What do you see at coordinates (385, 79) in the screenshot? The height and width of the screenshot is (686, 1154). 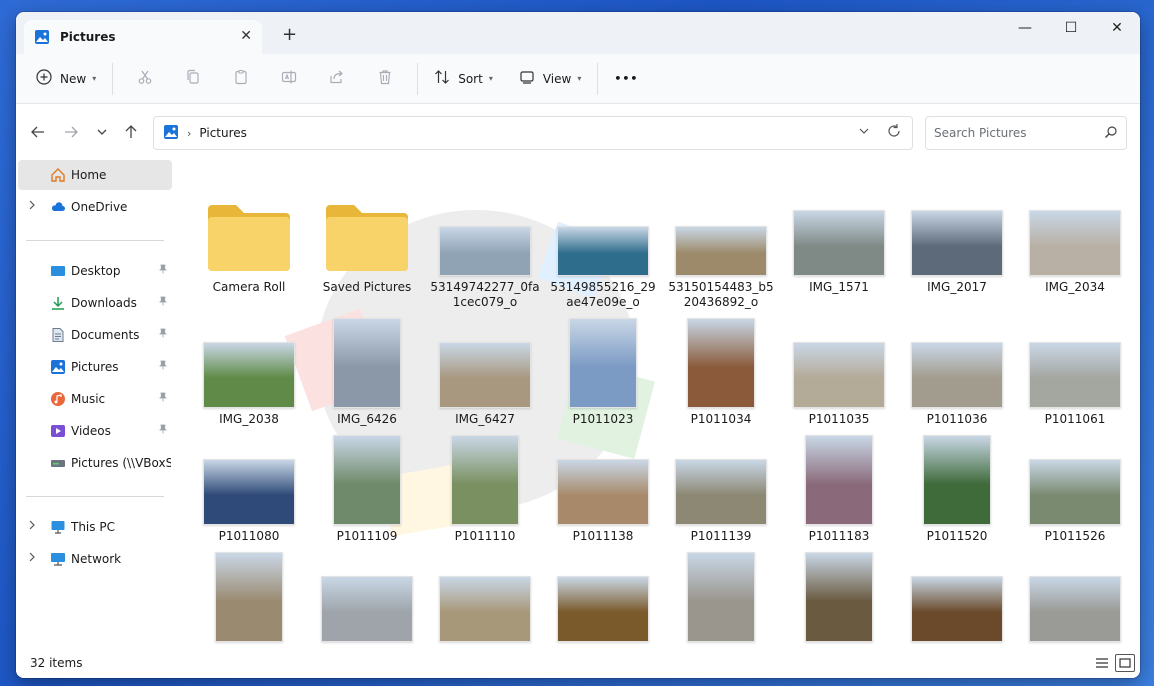 I see `delete-button` at bounding box center [385, 79].